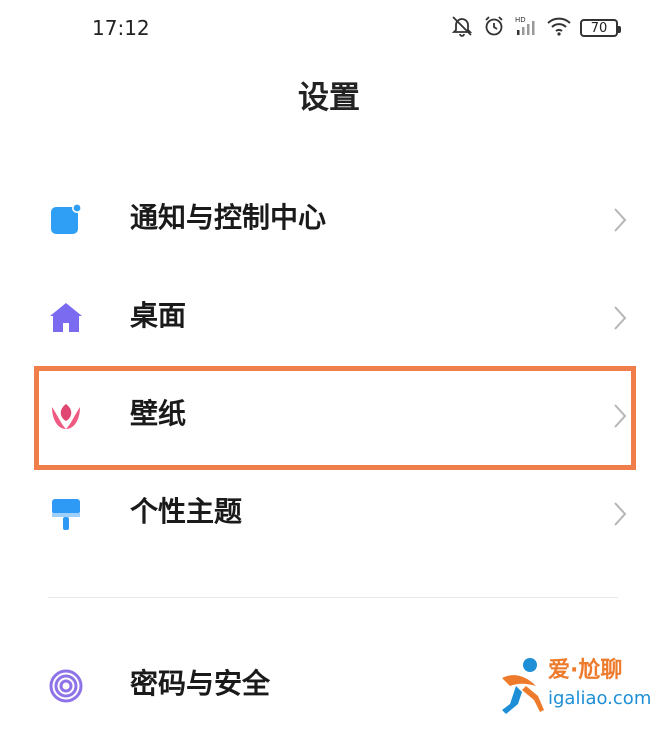  I want to click on svg-text: HD, so click(520, 20).